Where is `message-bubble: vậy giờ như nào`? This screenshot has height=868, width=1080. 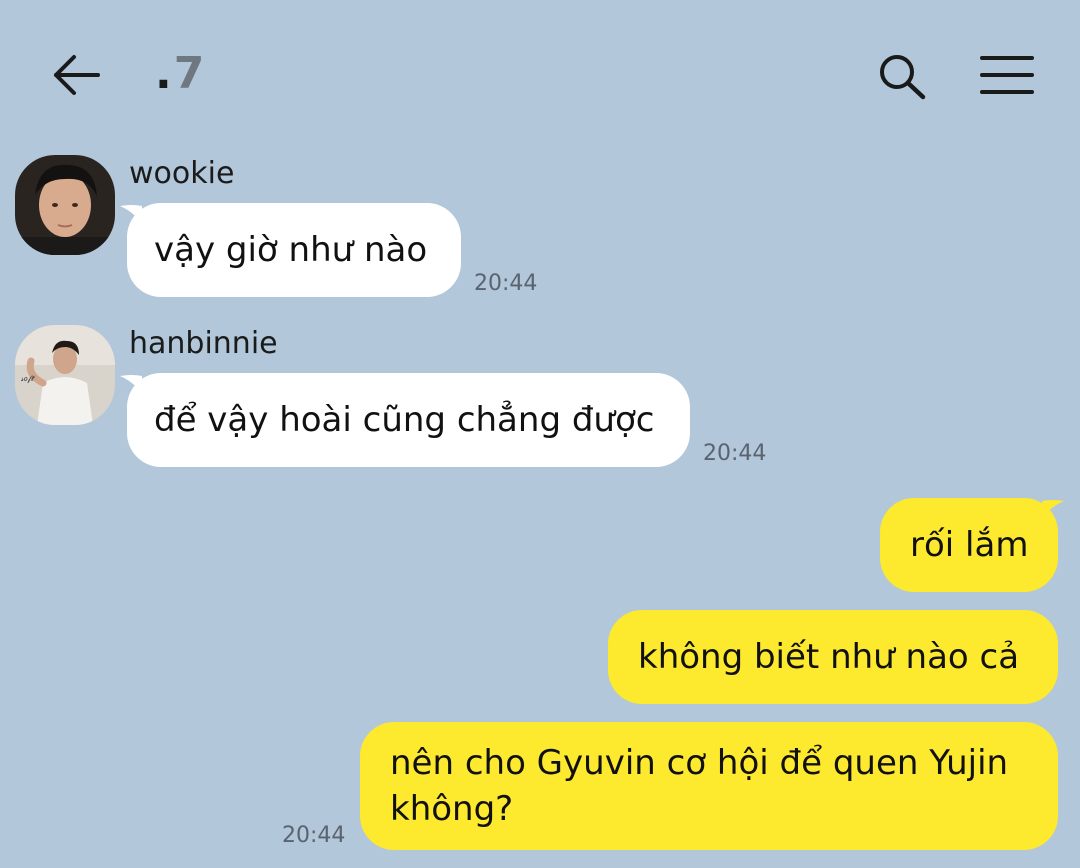 message-bubble: vậy giờ như nào is located at coordinates (294, 250).